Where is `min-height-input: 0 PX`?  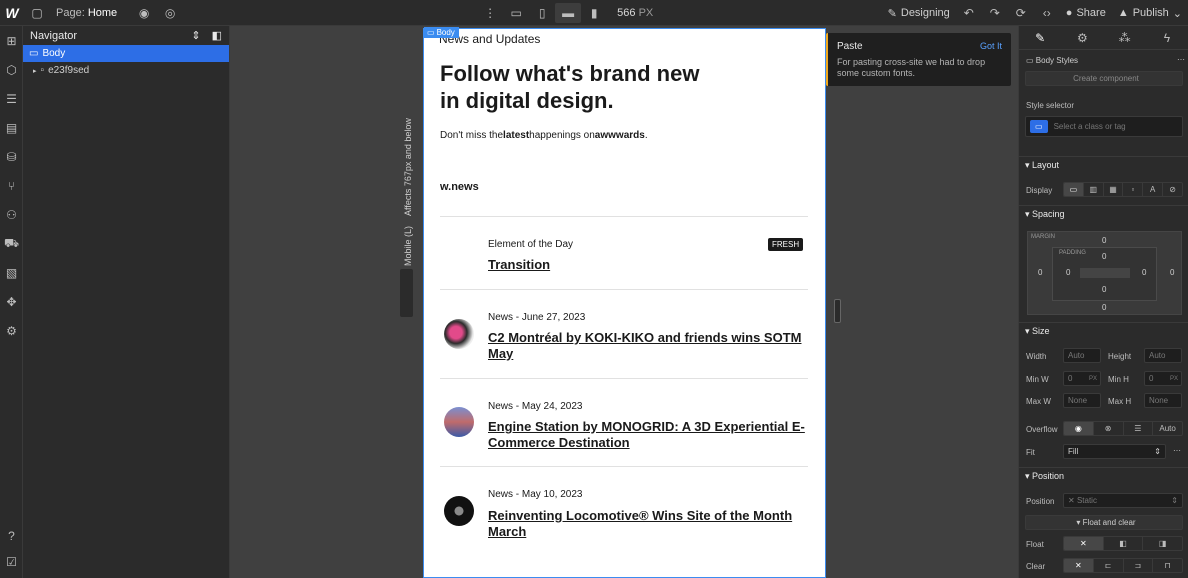 min-height-input: 0 PX is located at coordinates (1163, 378).